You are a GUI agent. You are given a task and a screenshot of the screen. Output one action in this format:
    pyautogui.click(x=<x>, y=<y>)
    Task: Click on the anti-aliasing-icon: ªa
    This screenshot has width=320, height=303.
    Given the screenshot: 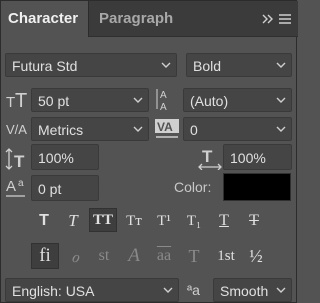 What is the action you would take?
    pyautogui.click(x=193, y=290)
    